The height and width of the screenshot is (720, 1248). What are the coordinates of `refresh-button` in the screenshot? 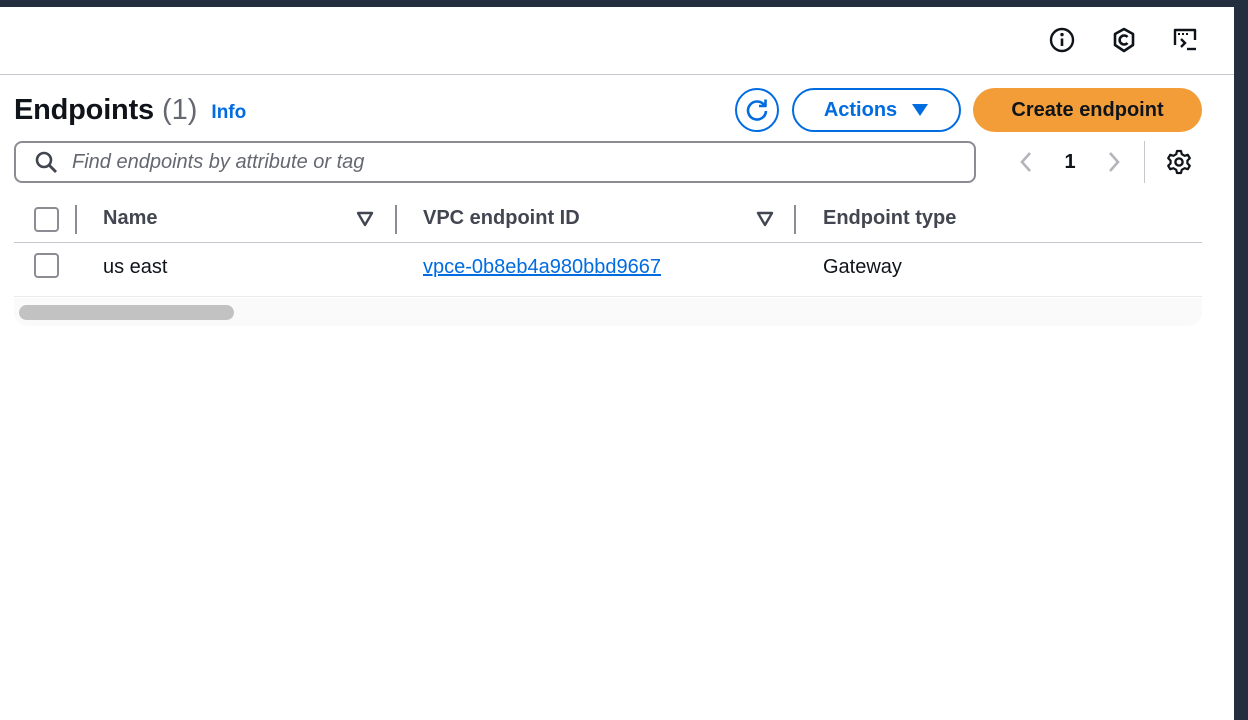 It's located at (757, 110).